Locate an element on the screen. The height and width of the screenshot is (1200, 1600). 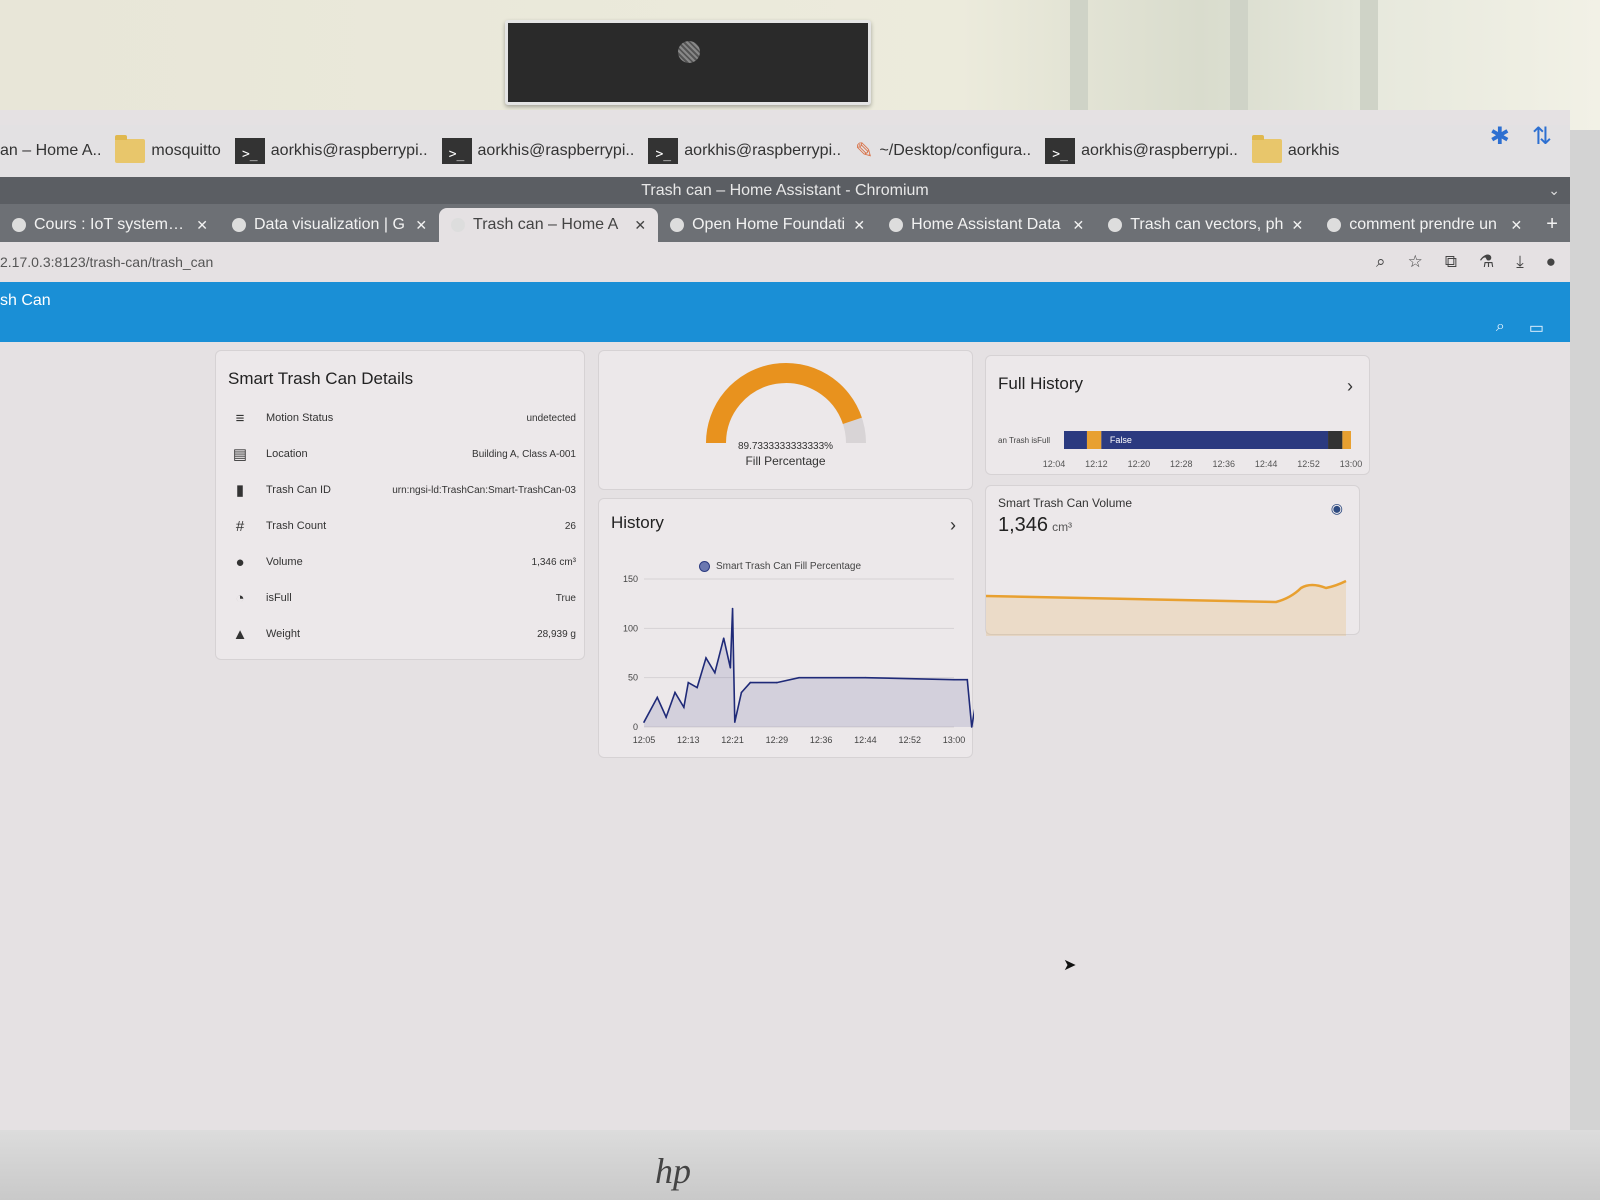
webcam-lens is located at coordinates (689, 52).